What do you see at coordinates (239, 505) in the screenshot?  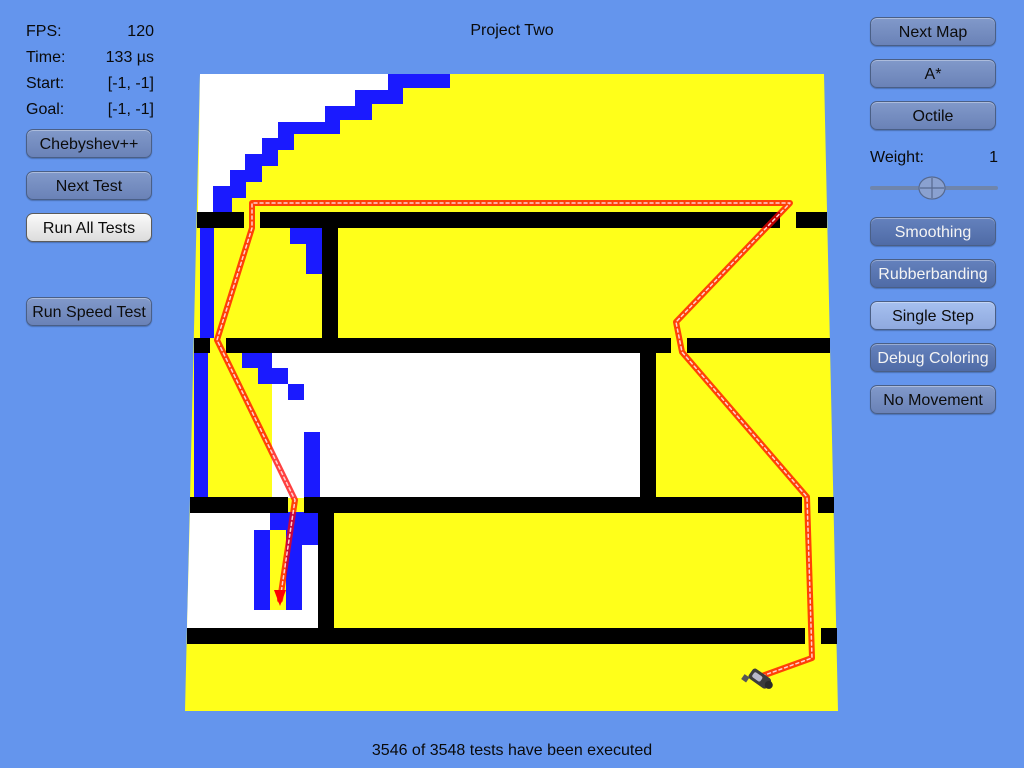 I see `wall-row-3a` at bounding box center [239, 505].